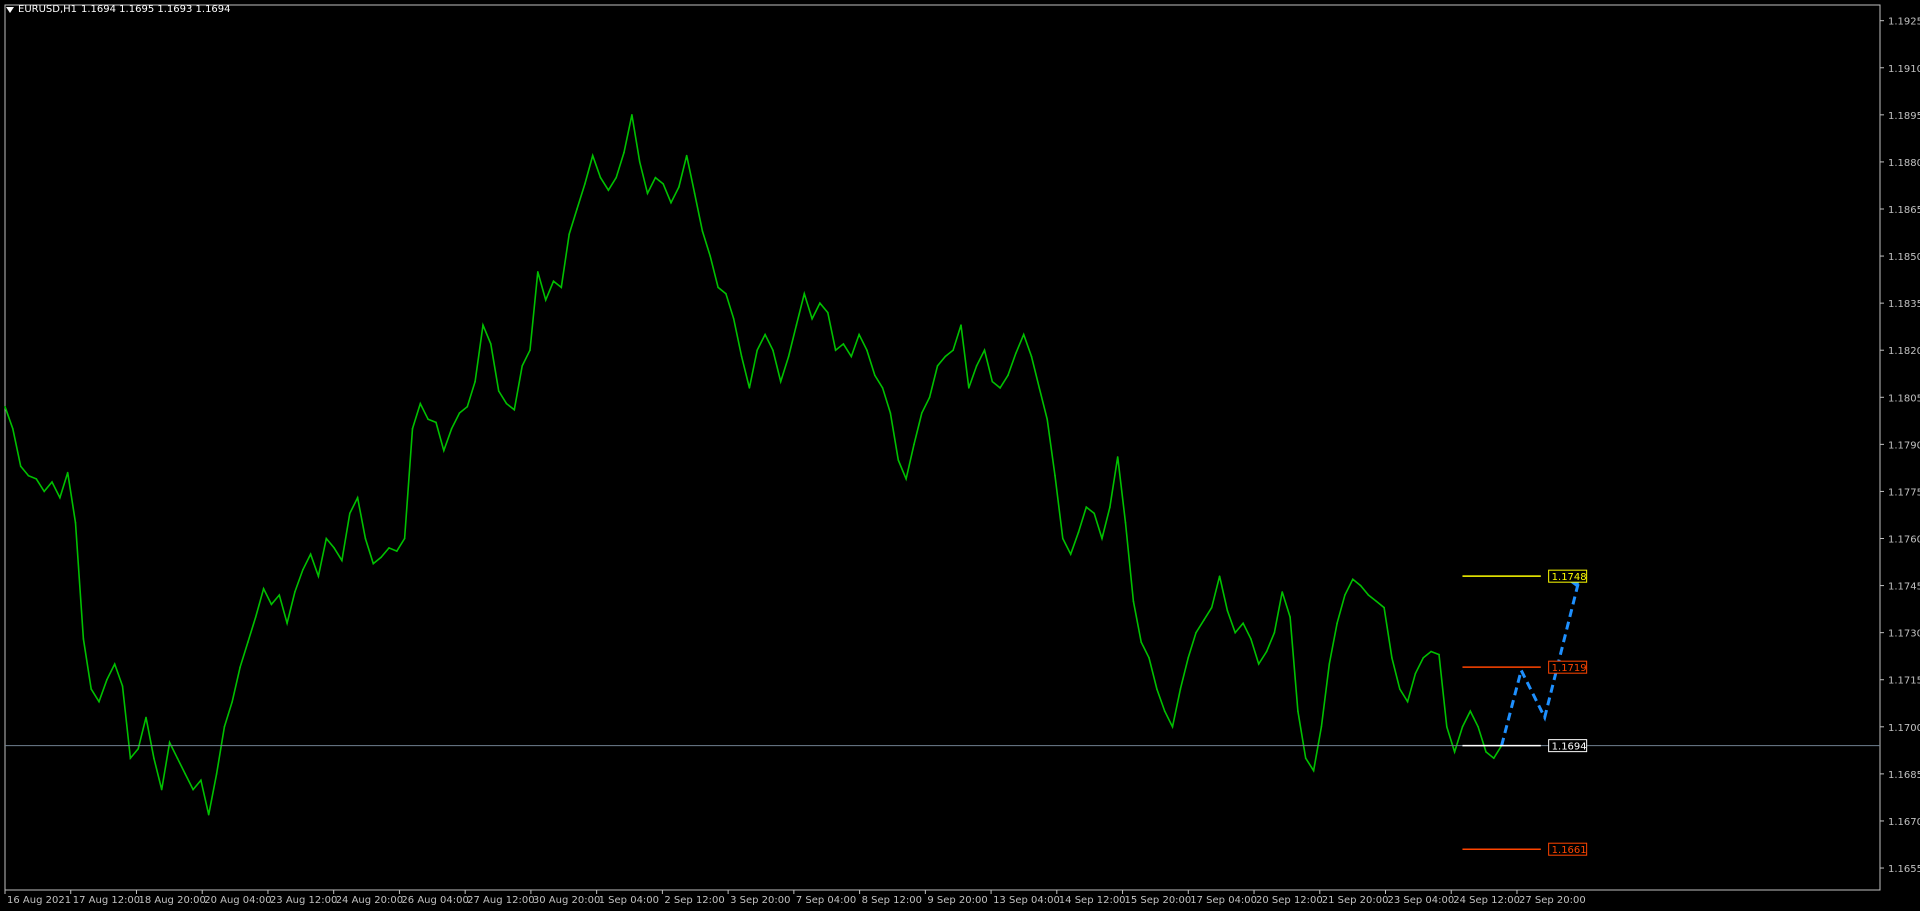 This screenshot has width=1920, height=911. I want to click on y-tick-label: 1.1835, so click(1904, 304).